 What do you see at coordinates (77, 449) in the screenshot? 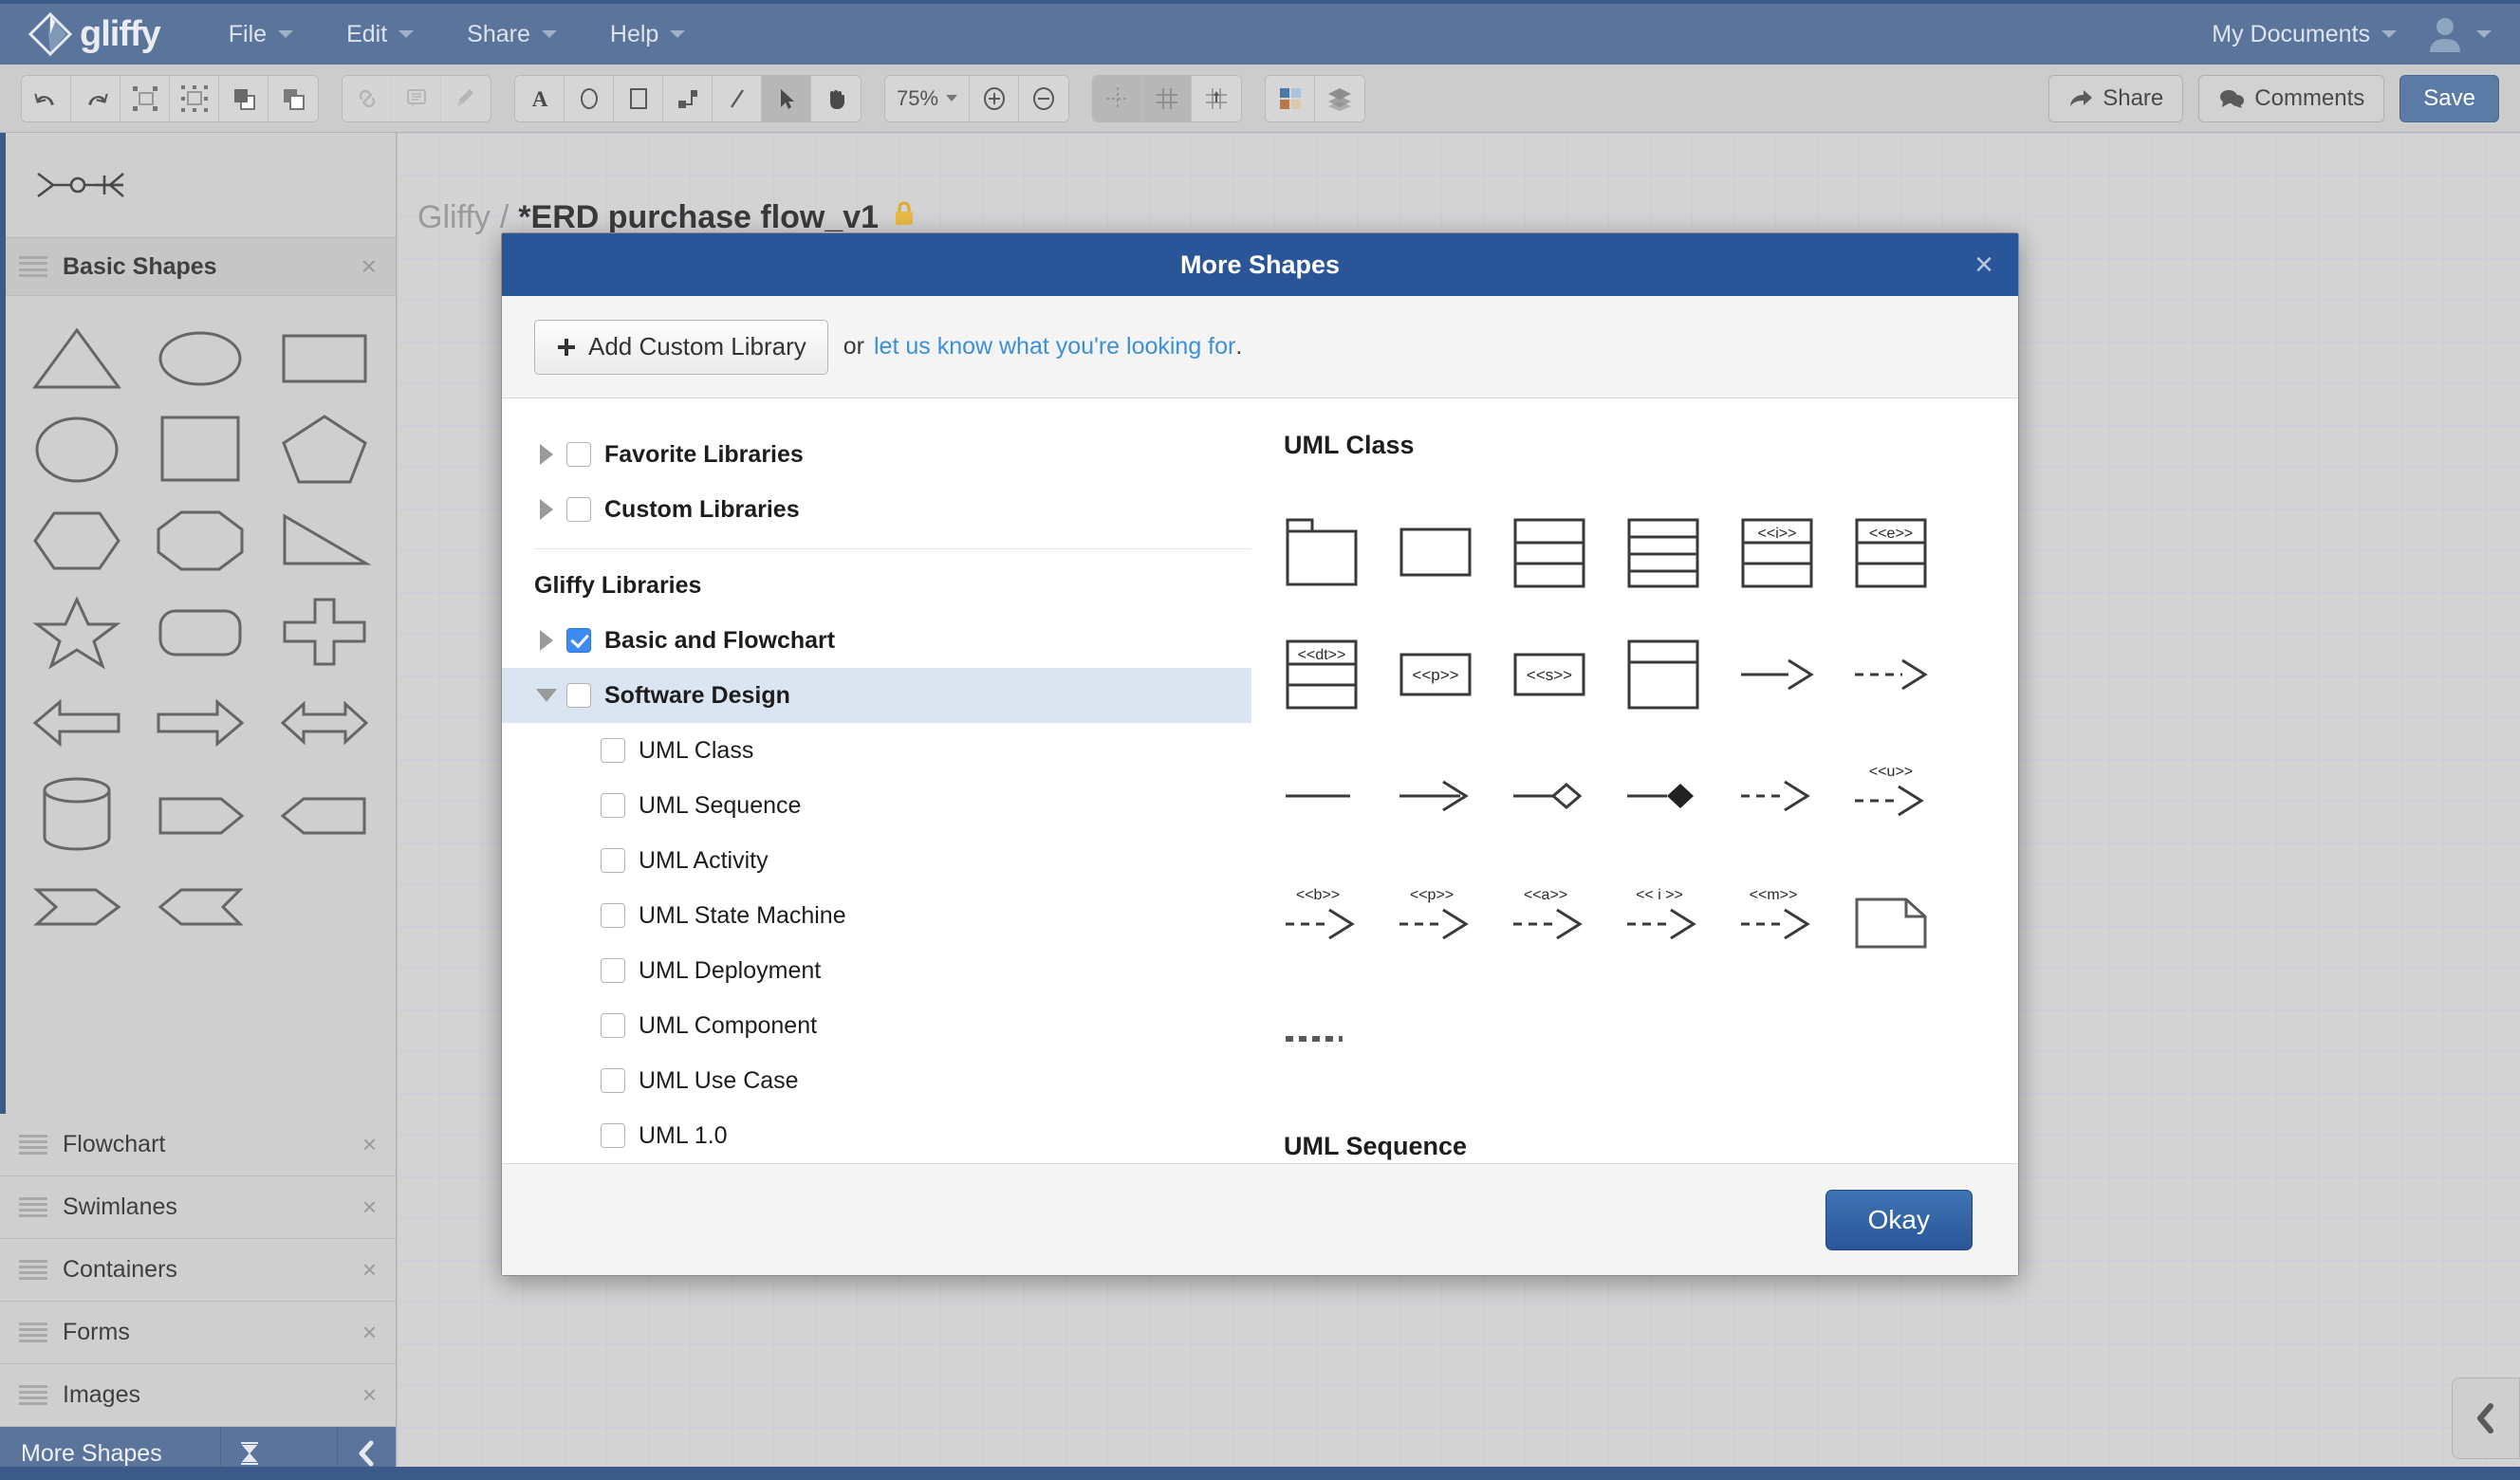
I see `shape-circle` at bounding box center [77, 449].